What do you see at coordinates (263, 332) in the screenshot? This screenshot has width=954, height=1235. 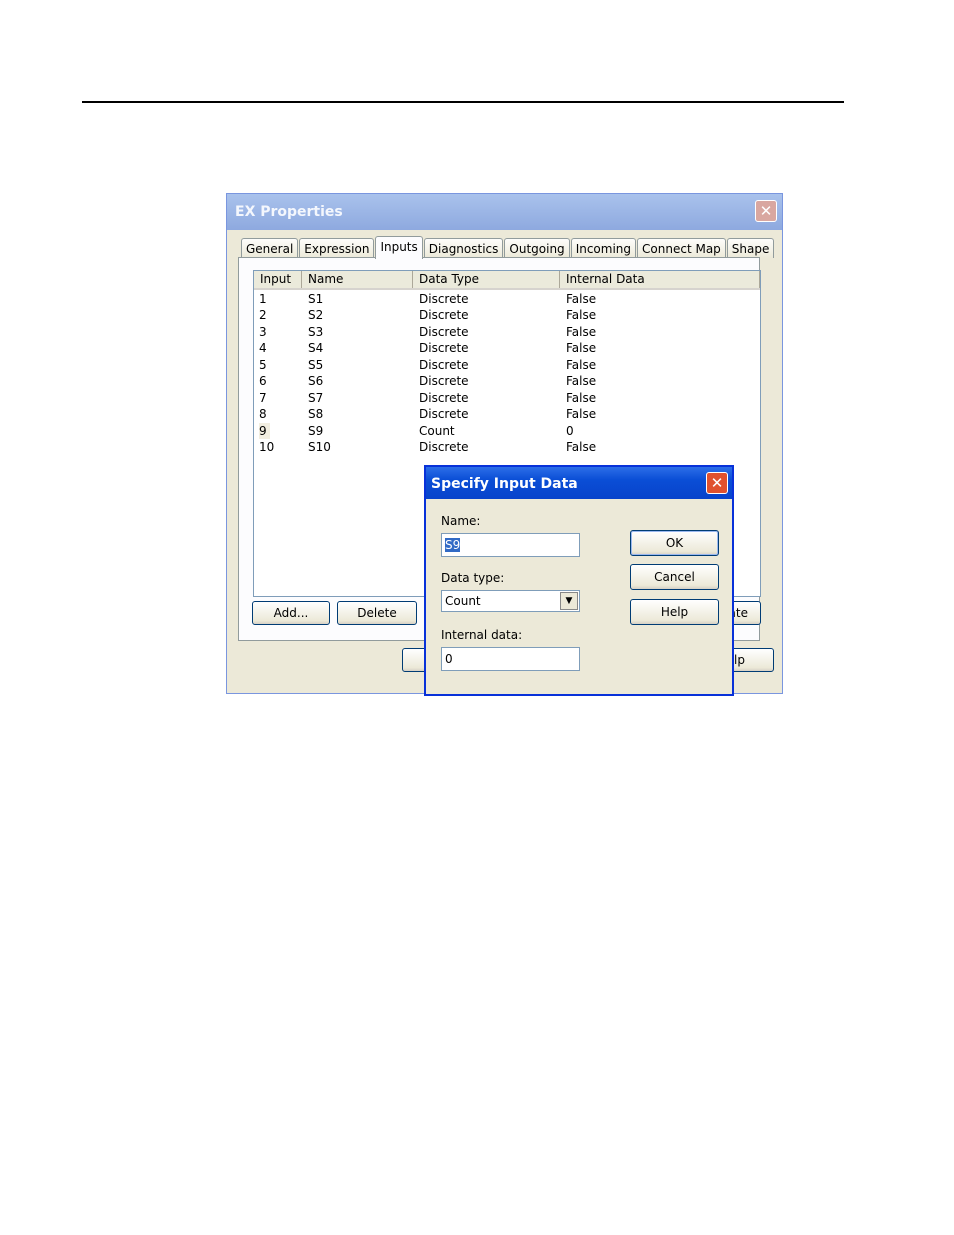 I see `cell-input: 3` at bounding box center [263, 332].